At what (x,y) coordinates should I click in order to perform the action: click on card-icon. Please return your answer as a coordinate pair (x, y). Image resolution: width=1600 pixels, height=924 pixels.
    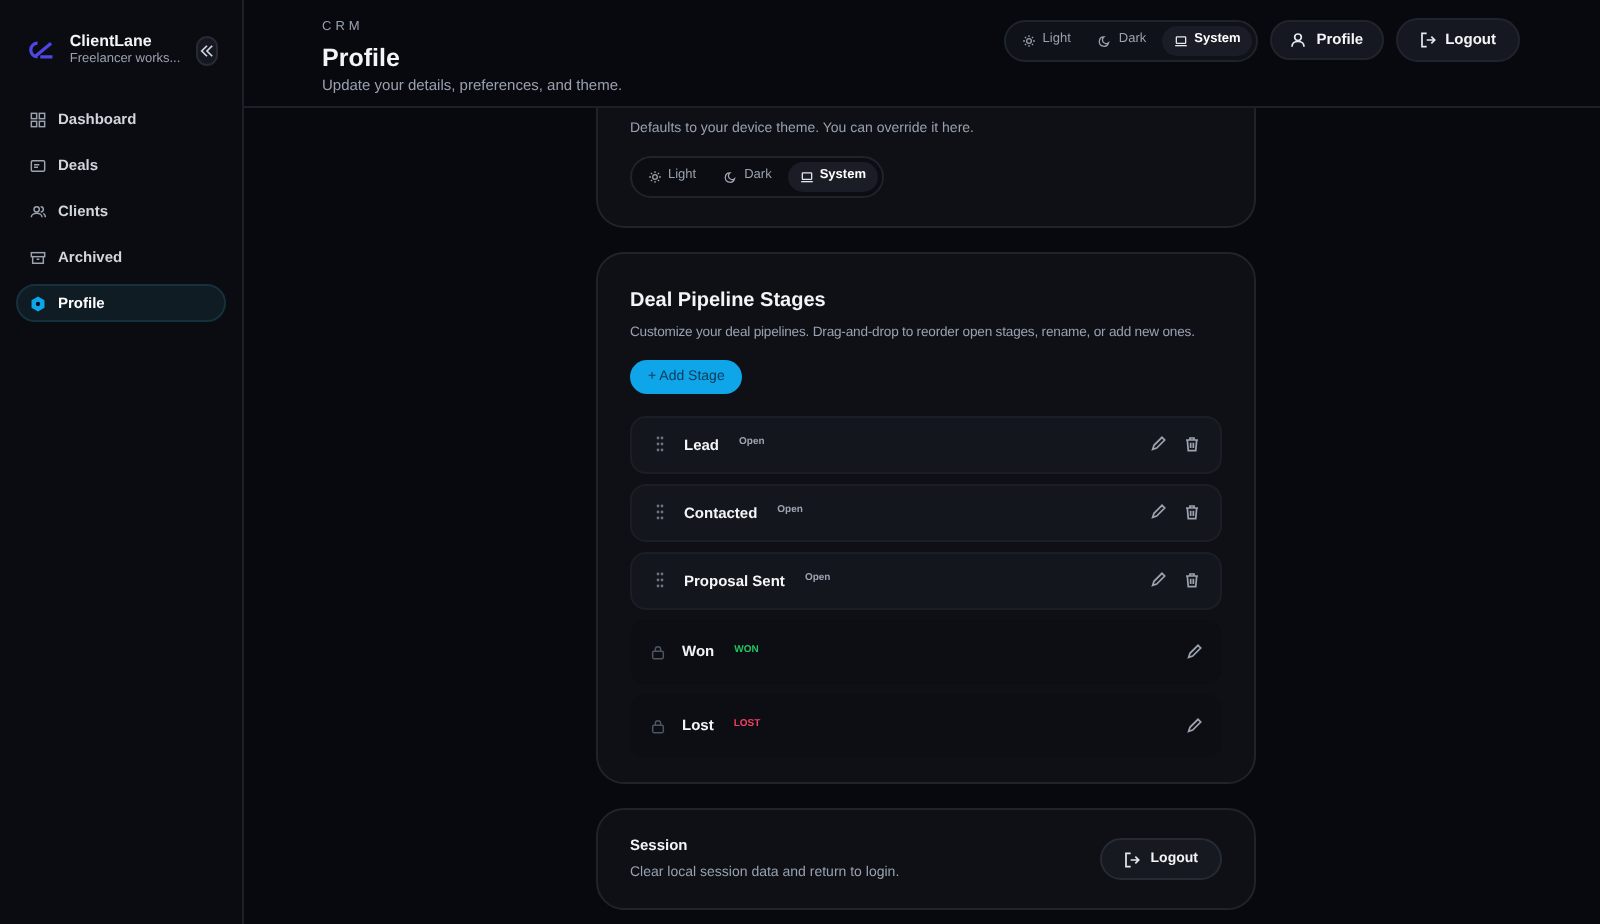
    Looking at the image, I should click on (38, 165).